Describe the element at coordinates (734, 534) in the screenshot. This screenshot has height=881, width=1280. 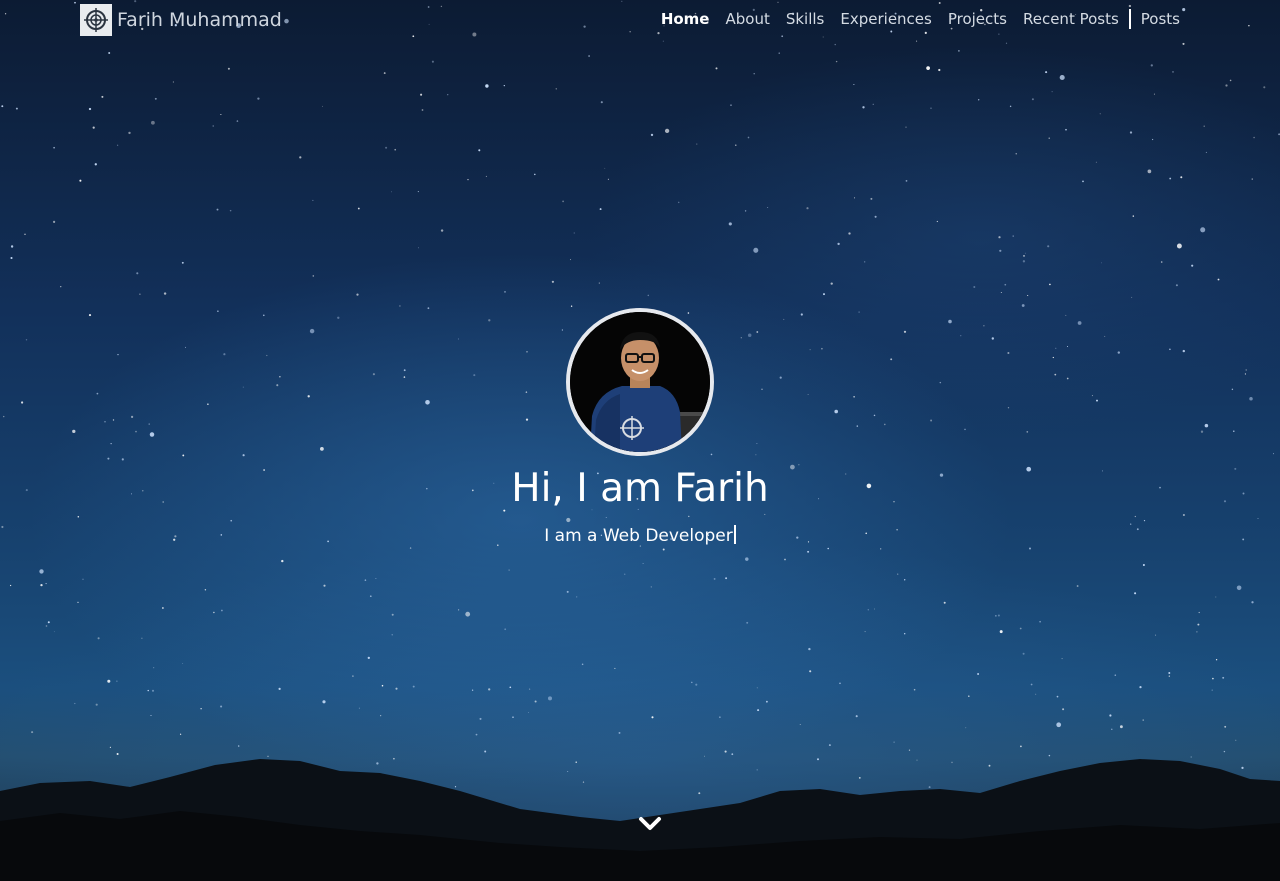
I see `typing-cursor` at that location.